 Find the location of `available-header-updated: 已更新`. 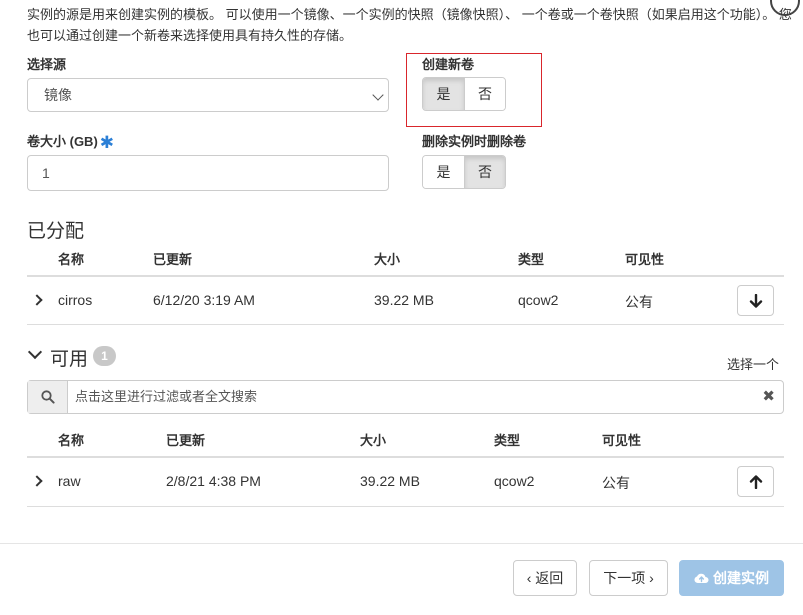

available-header-updated: 已更新 is located at coordinates (186, 440).